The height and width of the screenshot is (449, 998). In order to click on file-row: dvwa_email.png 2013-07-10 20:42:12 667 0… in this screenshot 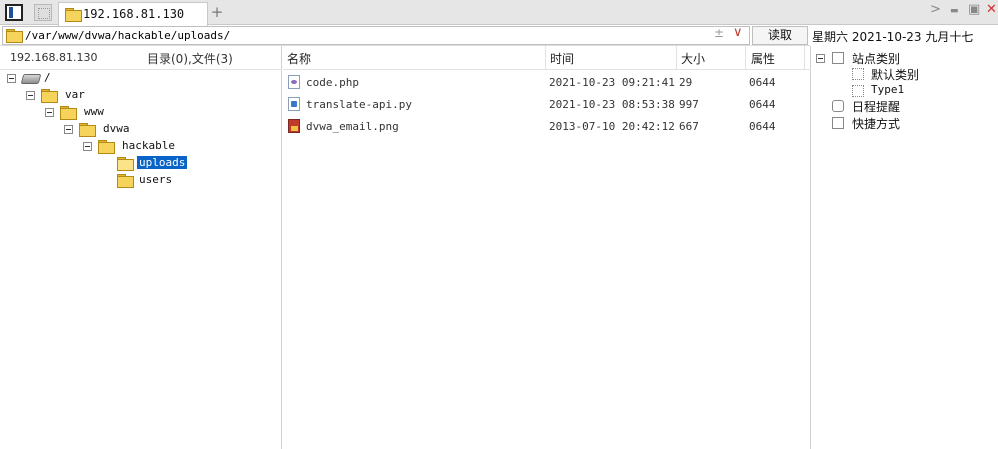, I will do `click(547, 127)`.